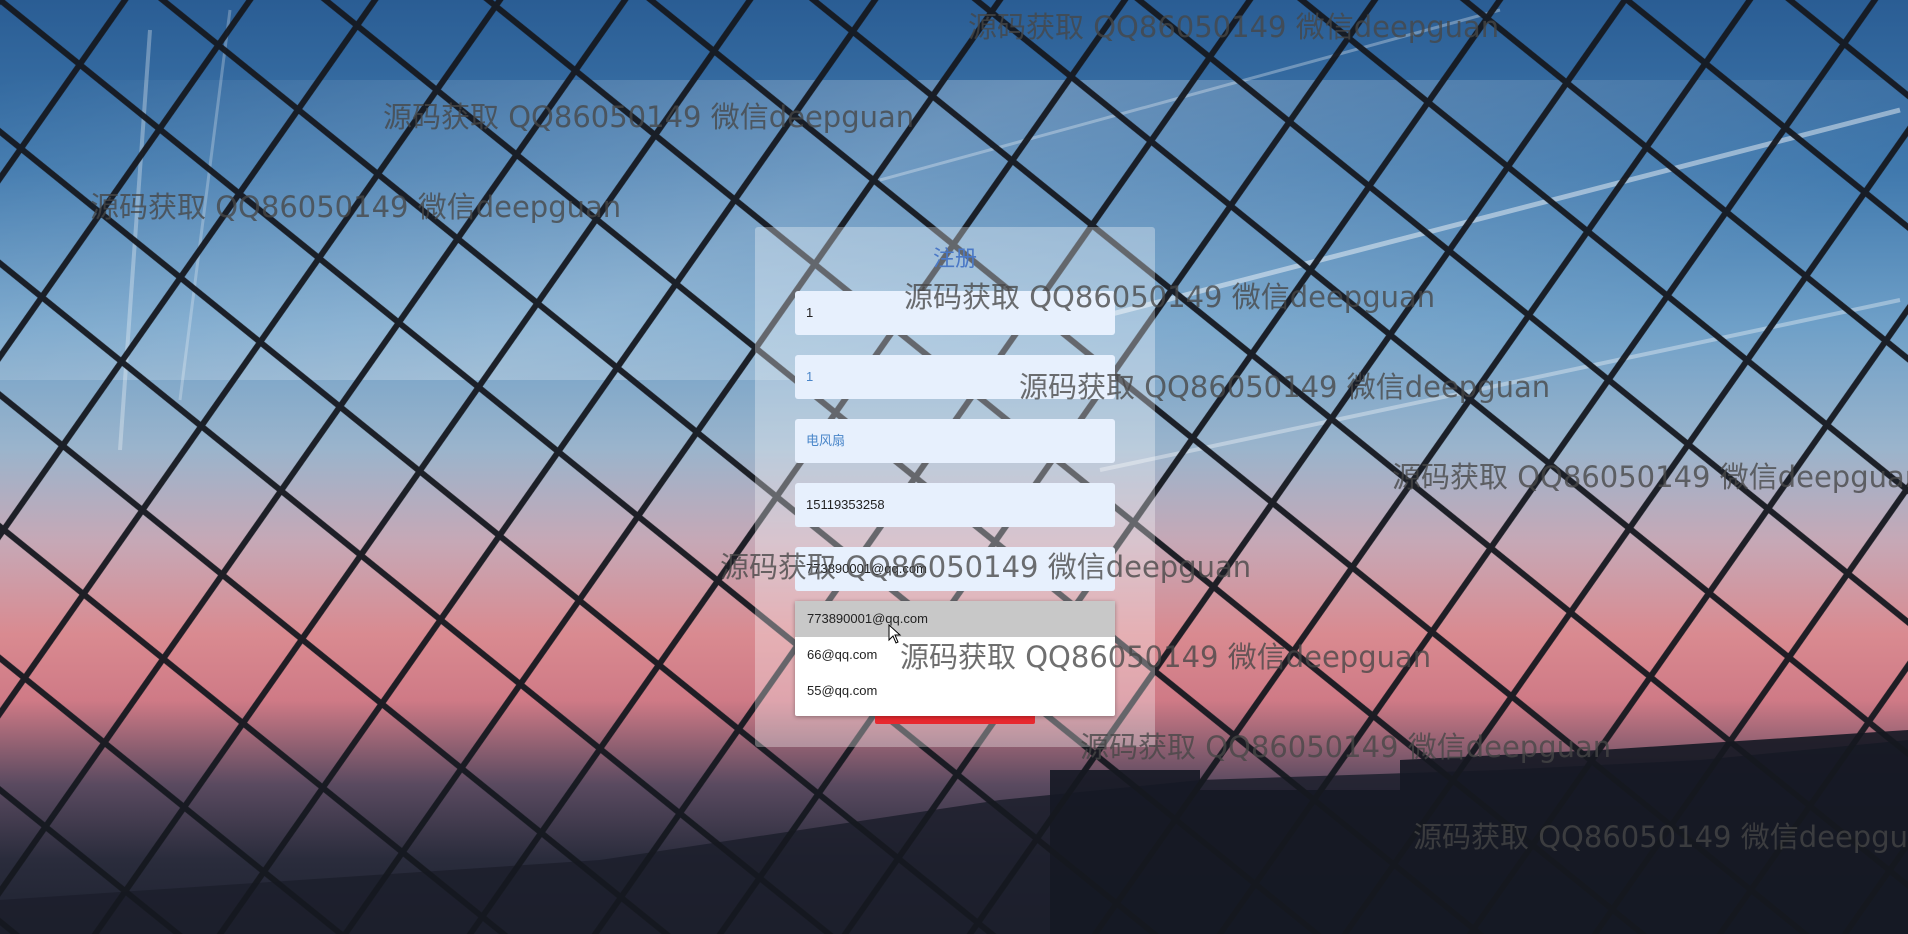  I want to click on mouse-cursor-icon, so click(895, 634).